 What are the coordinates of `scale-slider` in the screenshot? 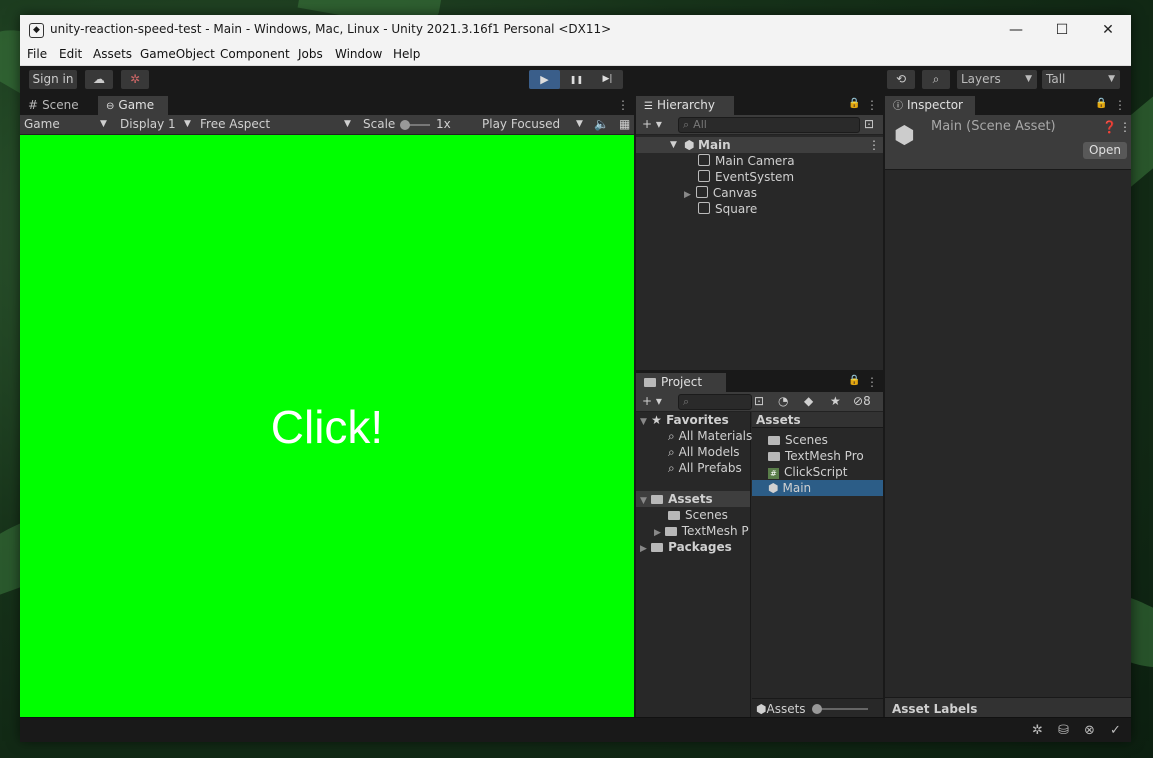 It's located at (415, 125).